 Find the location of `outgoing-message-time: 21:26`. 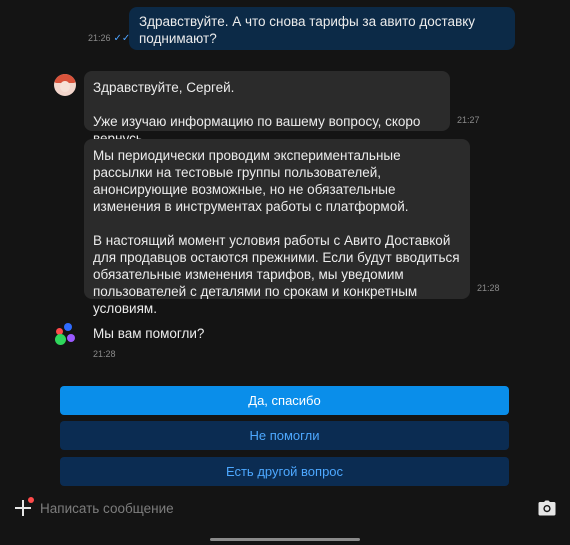

outgoing-message-time: 21:26 is located at coordinates (99, 38).